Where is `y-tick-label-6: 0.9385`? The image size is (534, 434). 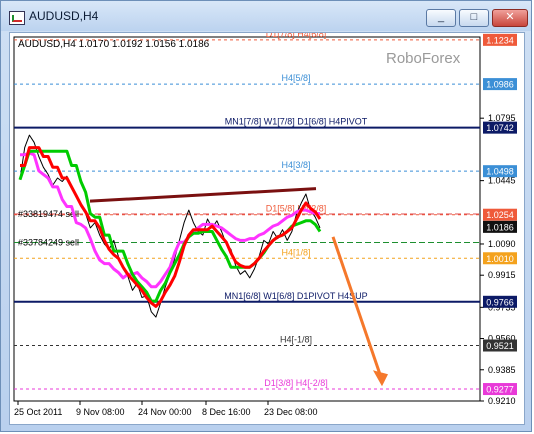 y-tick-label-6: 0.9385 is located at coordinates (502, 370).